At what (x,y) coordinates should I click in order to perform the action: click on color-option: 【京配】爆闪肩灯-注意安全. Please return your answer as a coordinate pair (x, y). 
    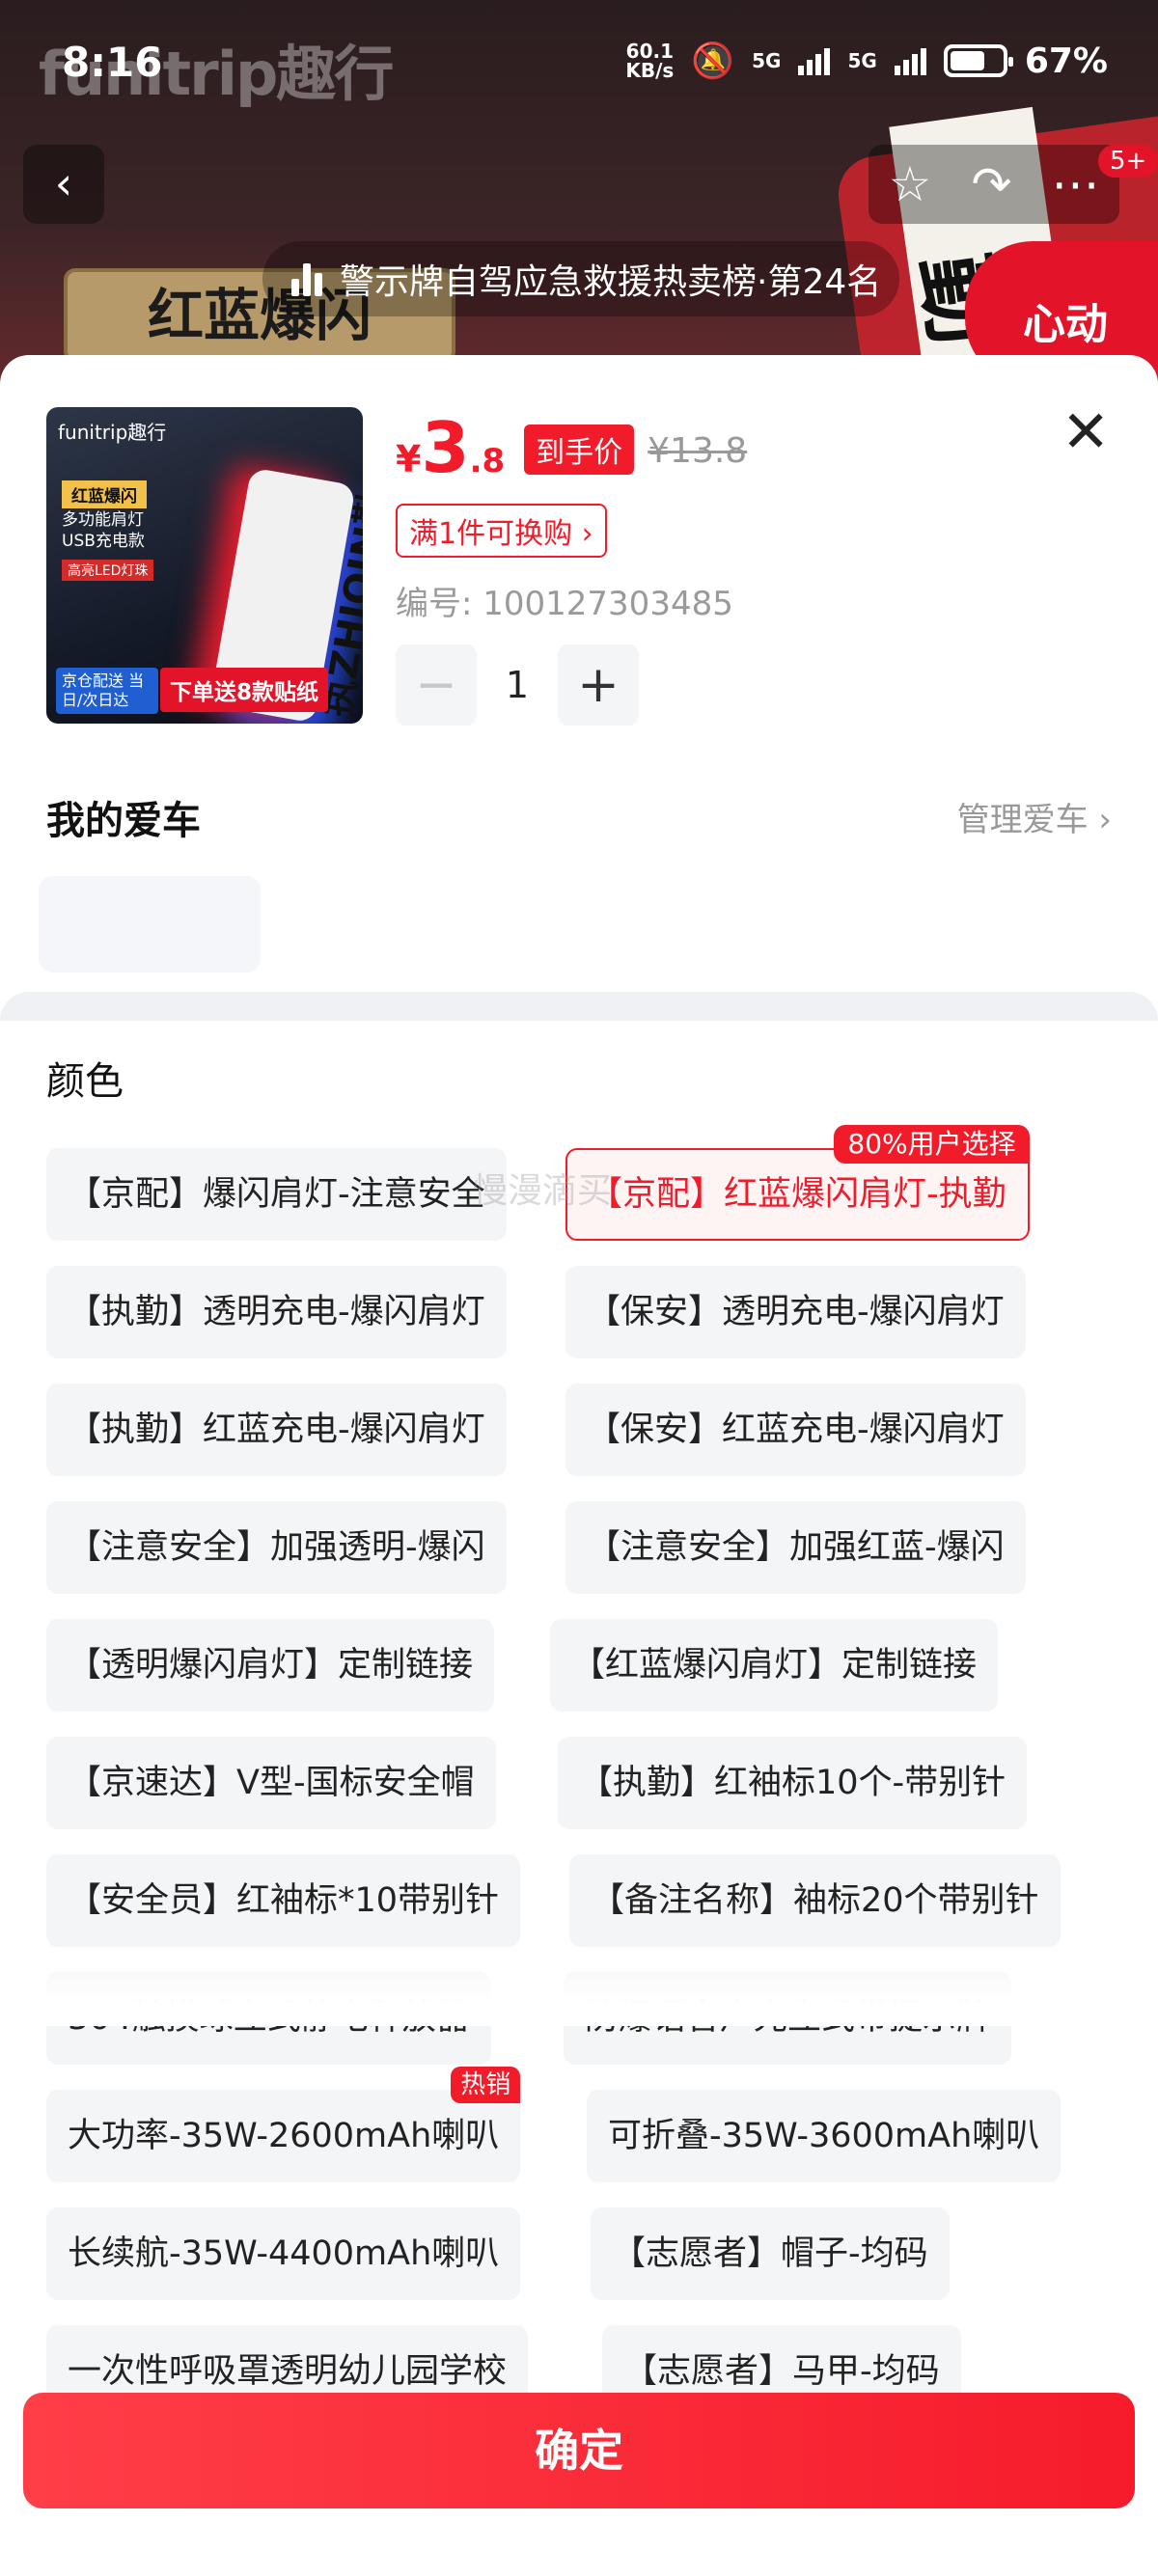
    Looking at the image, I should click on (276, 1195).